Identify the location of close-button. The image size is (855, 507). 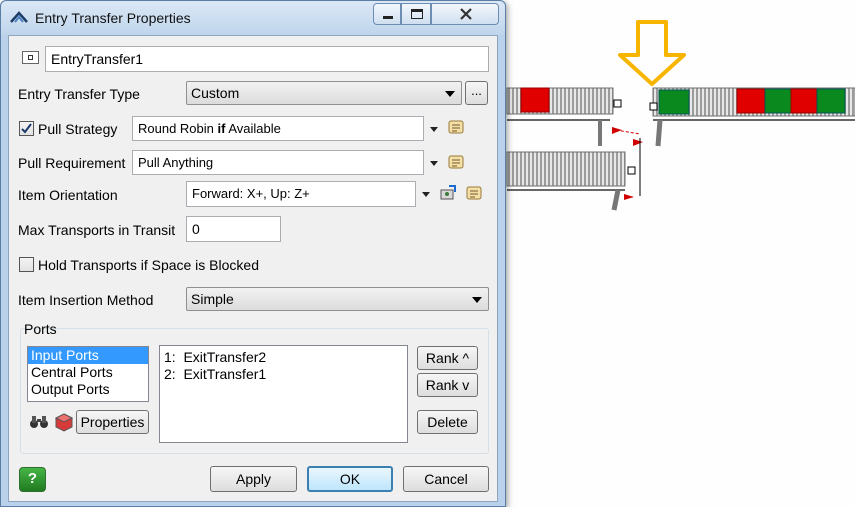
(465, 14).